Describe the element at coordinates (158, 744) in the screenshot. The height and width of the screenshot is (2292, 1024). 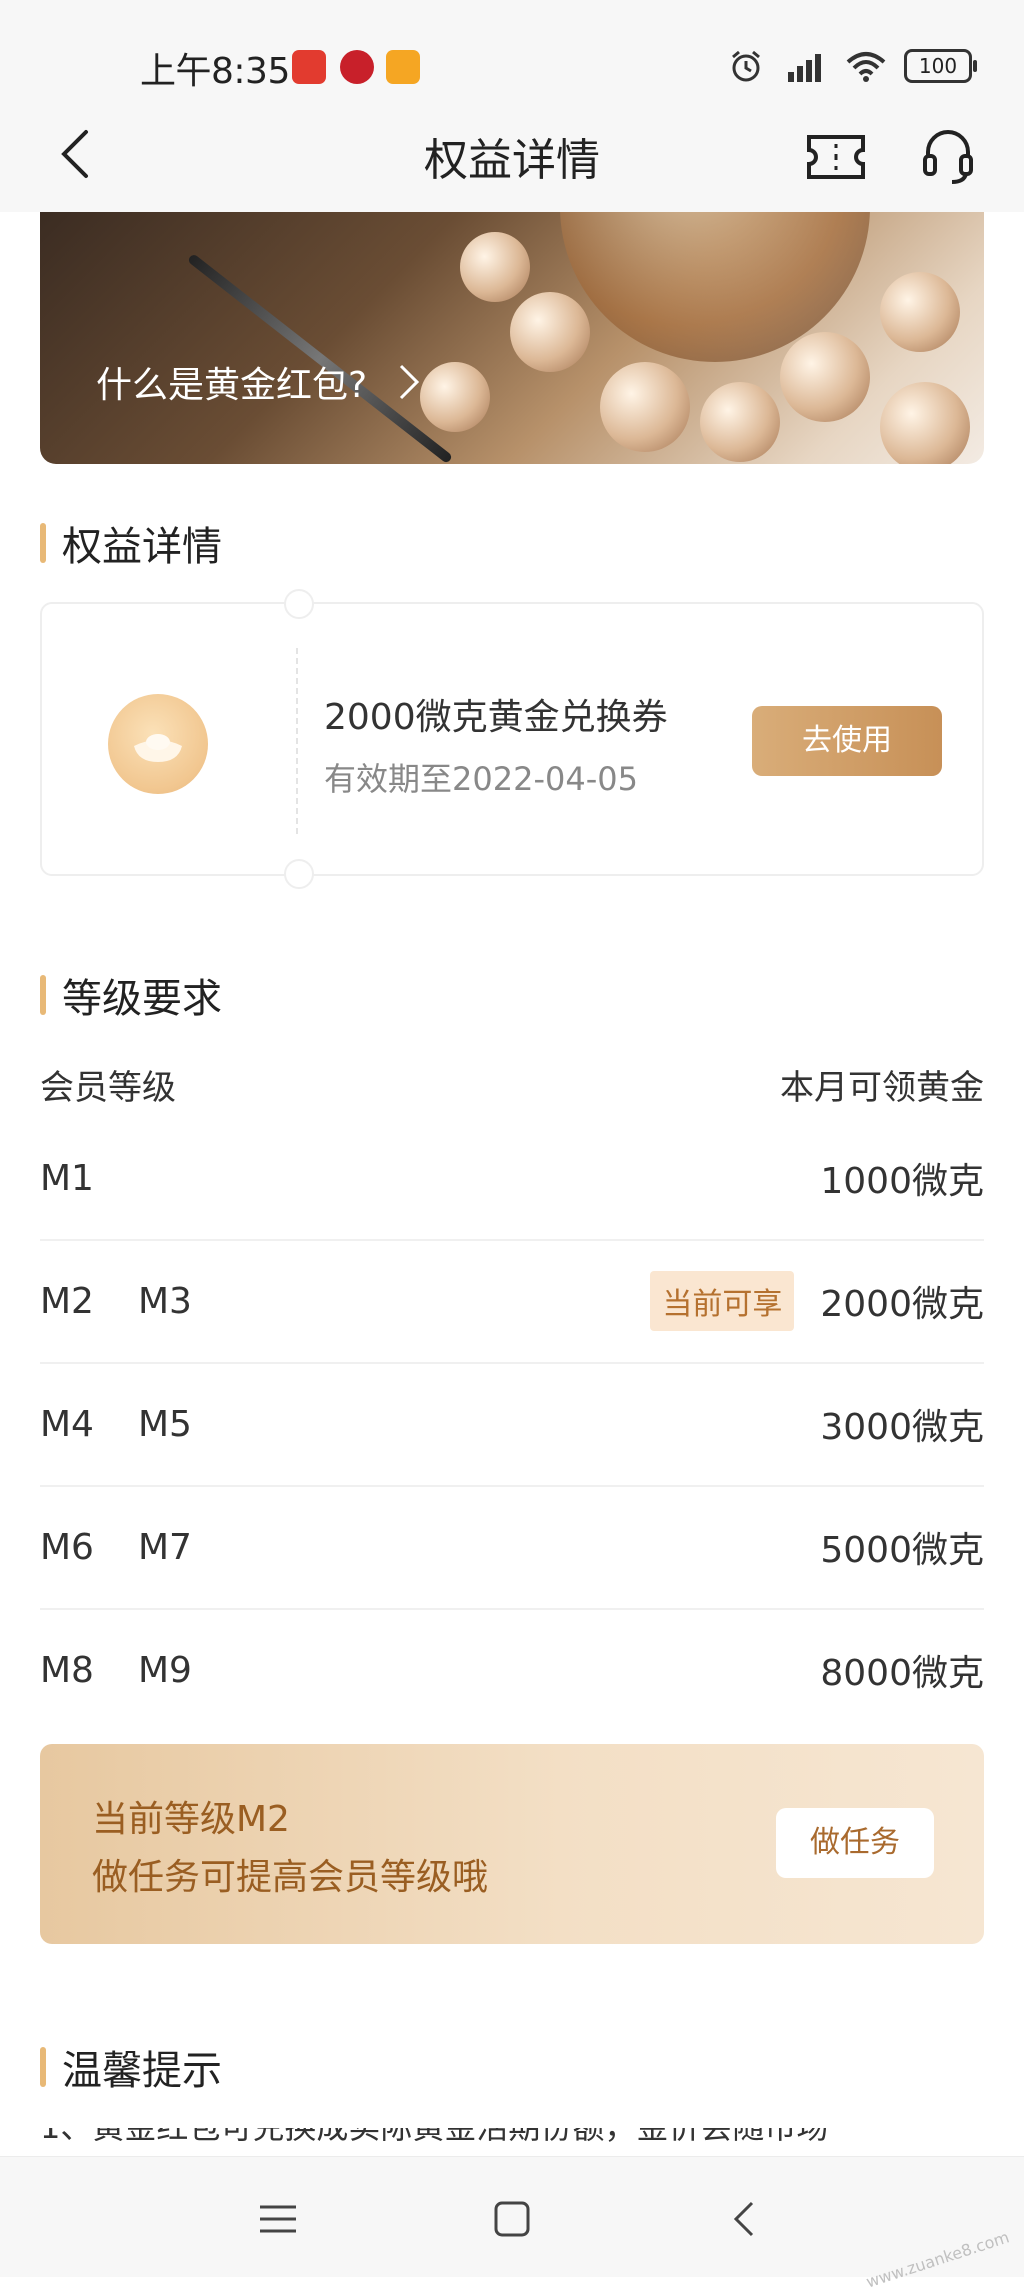
I see `gold-ingot-icon` at that location.